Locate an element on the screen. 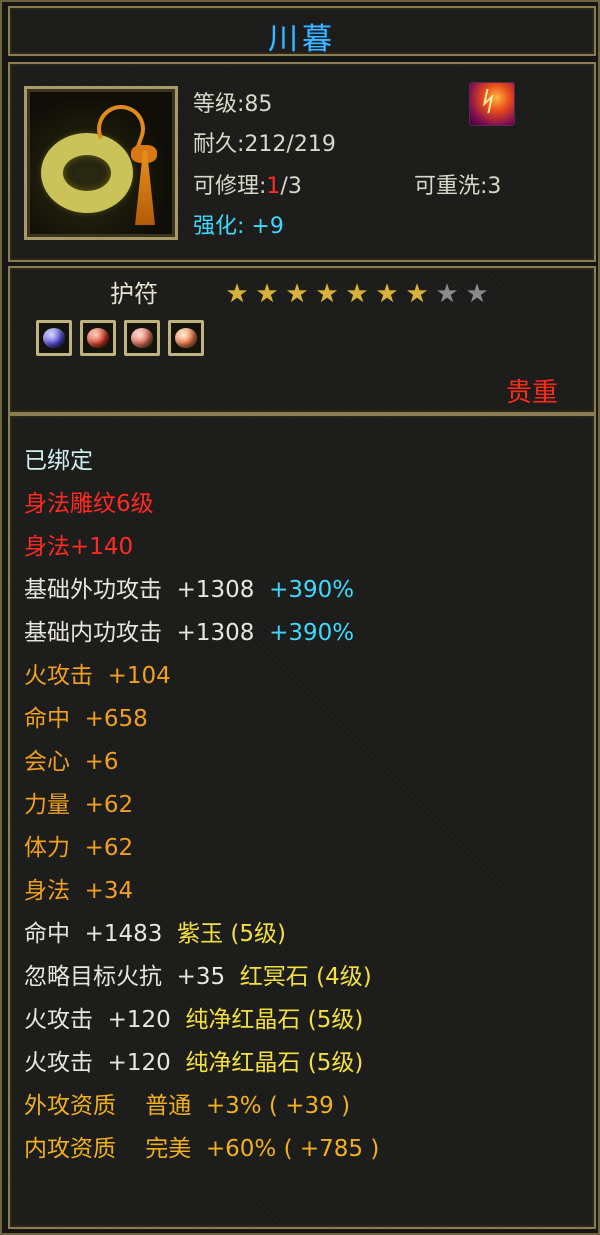 This screenshot has width=600, height=1235. attribute-line: 命中 +1483 紫玉 (5级) is located at coordinates (155, 934).